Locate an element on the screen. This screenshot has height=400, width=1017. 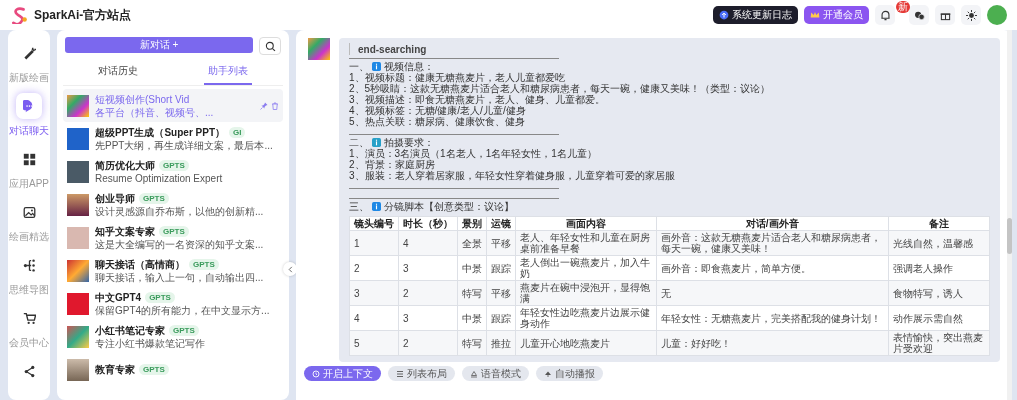
bell-icon is located at coordinates (885, 15).